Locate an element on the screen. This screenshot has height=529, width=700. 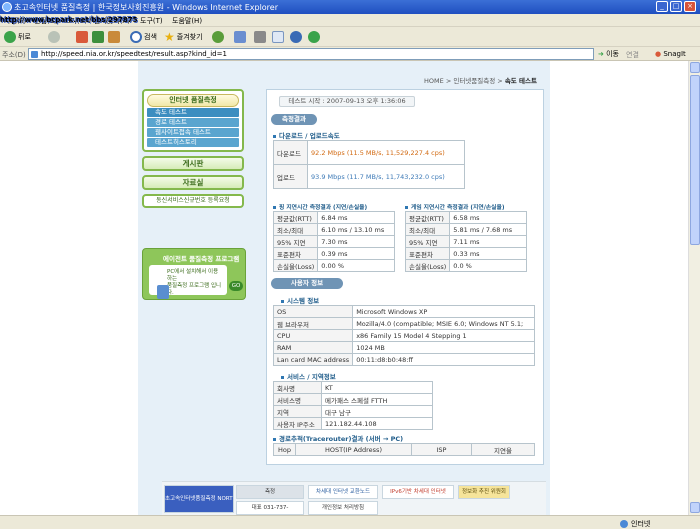
messenger-icon is located at coordinates (314, 37).